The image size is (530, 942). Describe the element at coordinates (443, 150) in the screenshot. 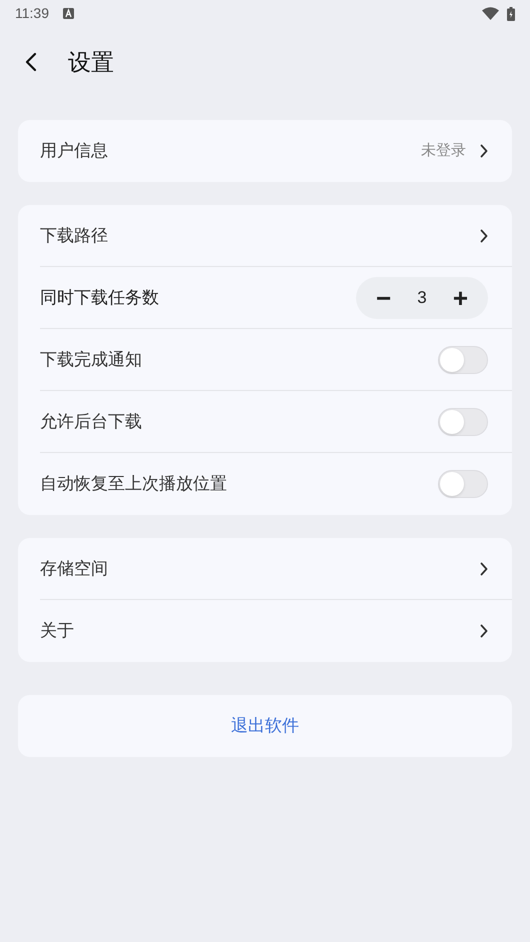

I see `row-value: 未登录` at that location.